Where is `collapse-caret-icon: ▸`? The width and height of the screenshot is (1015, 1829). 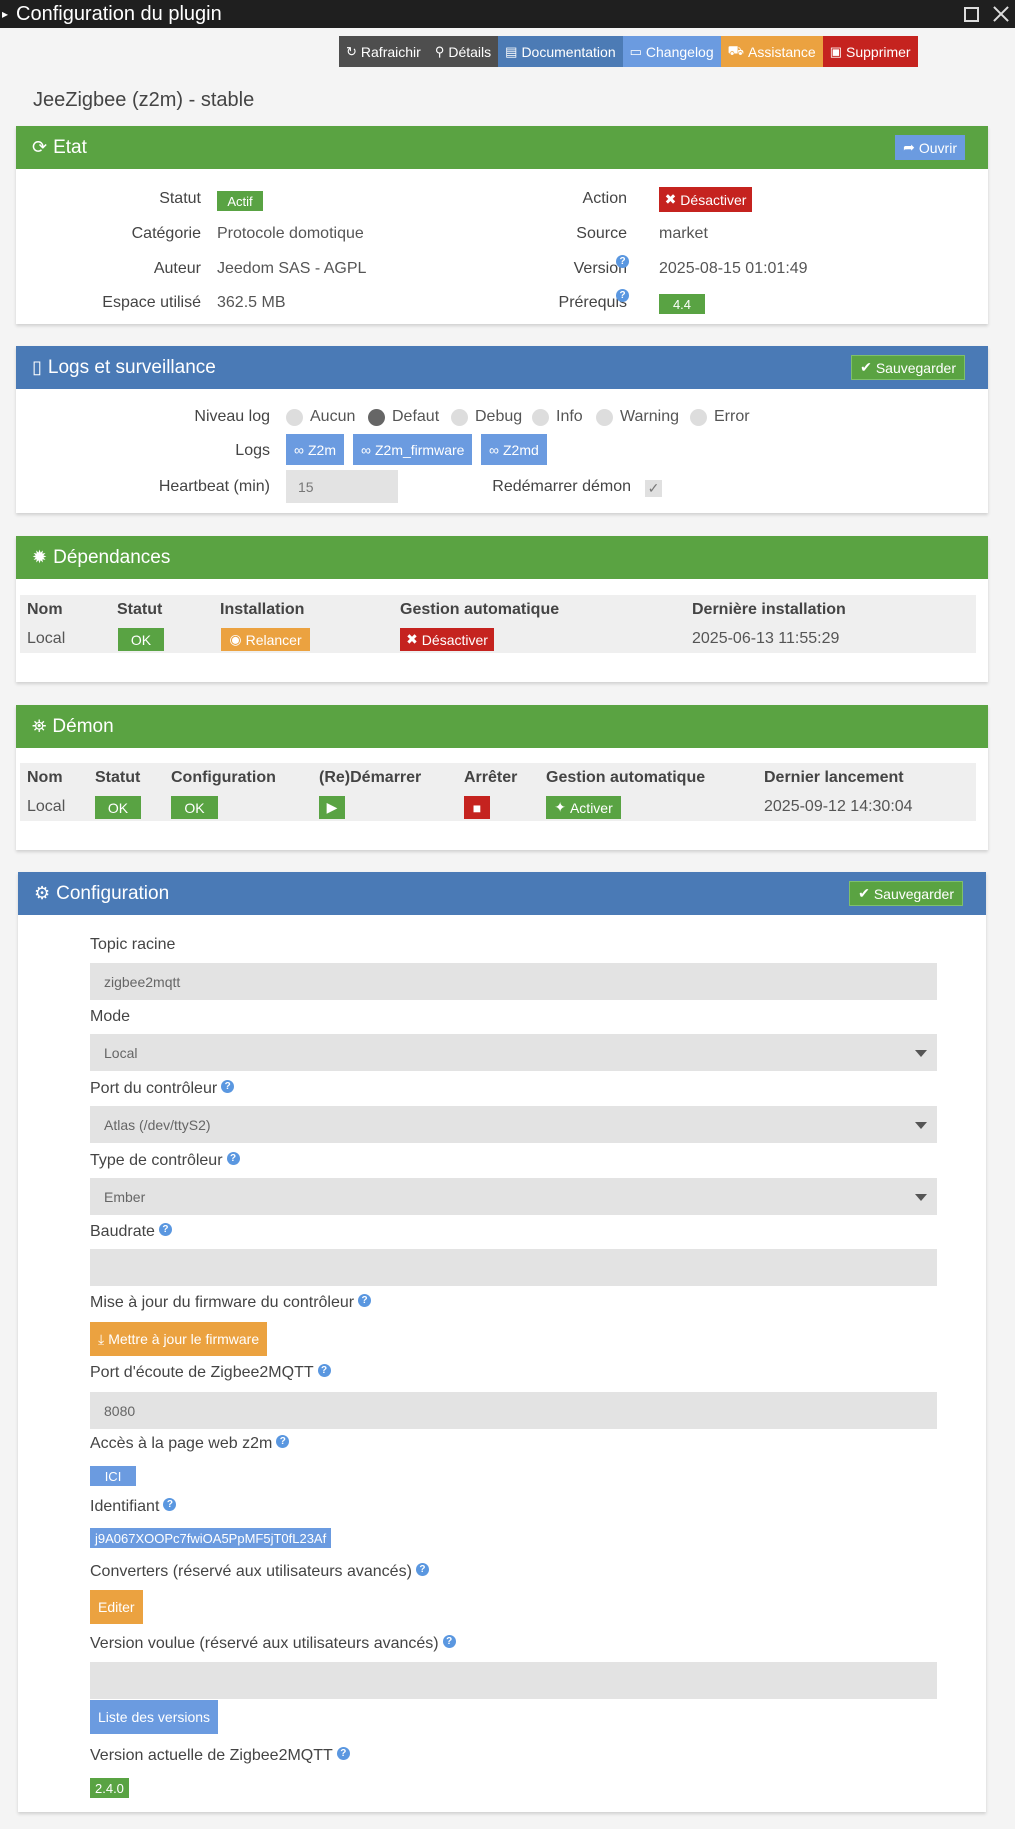
collapse-caret-icon: ▸ is located at coordinates (8, 14).